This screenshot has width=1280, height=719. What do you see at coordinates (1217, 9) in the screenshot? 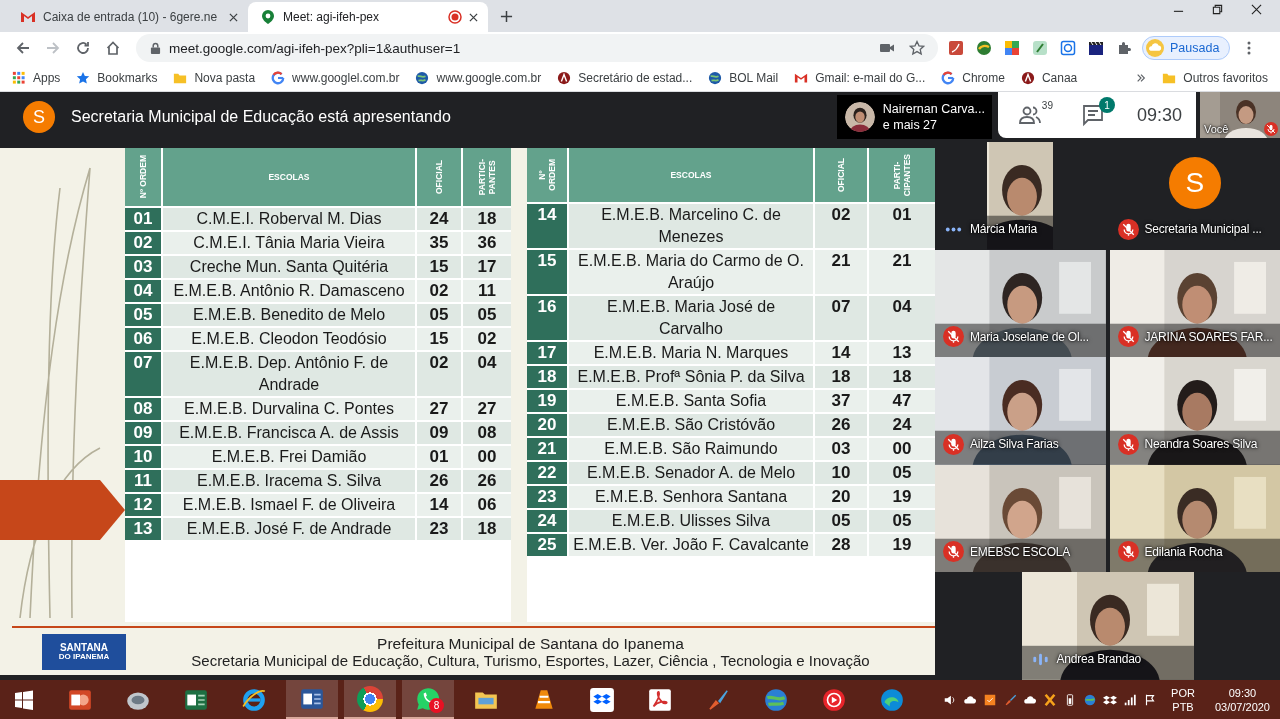
I see `restore-icon` at bounding box center [1217, 9].